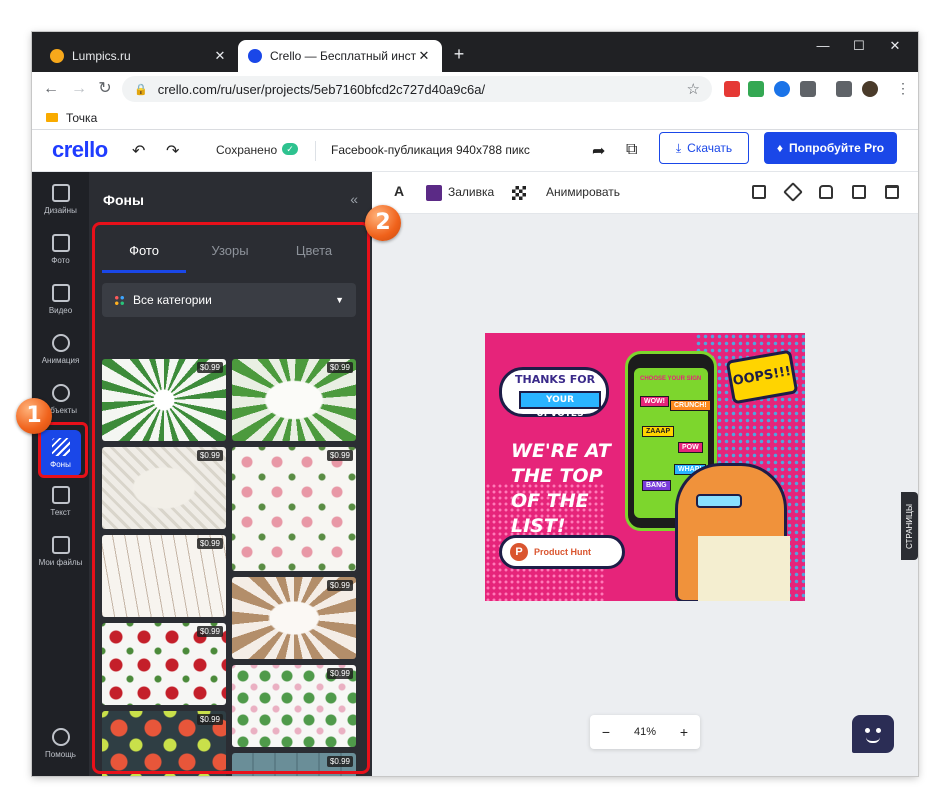  What do you see at coordinates (859, 192) in the screenshot?
I see `duplicate-icon` at bounding box center [859, 192].